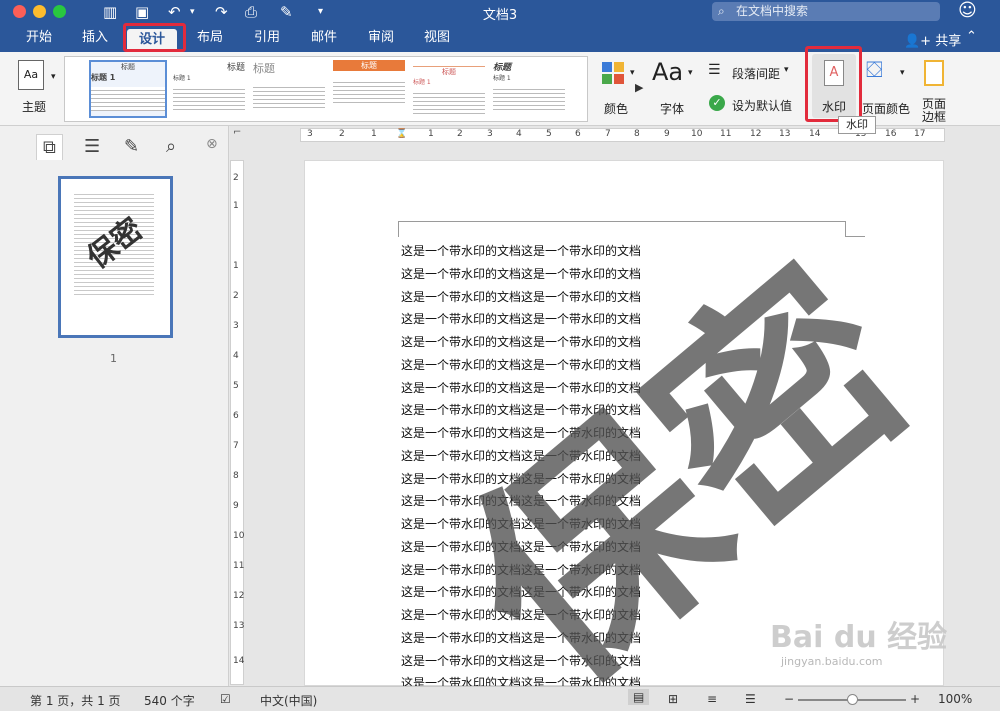 Image resolution: width=1000 pixels, height=711 pixels. Describe the element at coordinates (673, 699) in the screenshot. I see `web-layout-view-icon: ⊞` at that location.